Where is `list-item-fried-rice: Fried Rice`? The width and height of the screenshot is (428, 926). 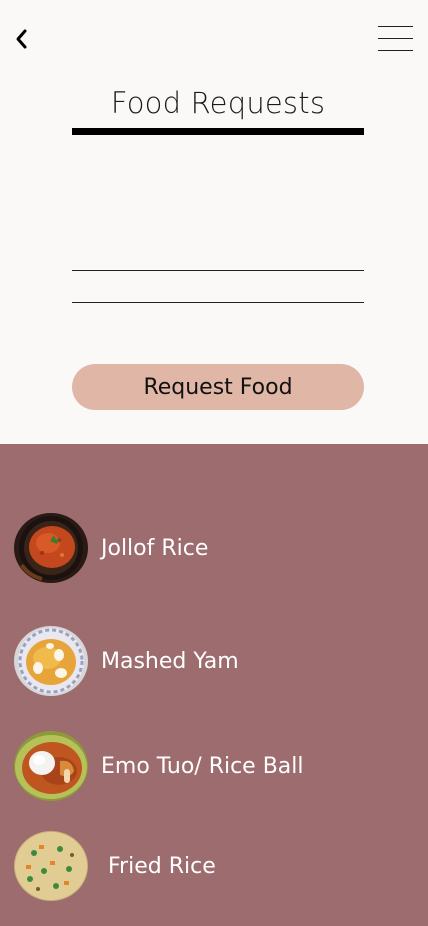
list-item-fried-rice: Fried Rice is located at coordinates (115, 866).